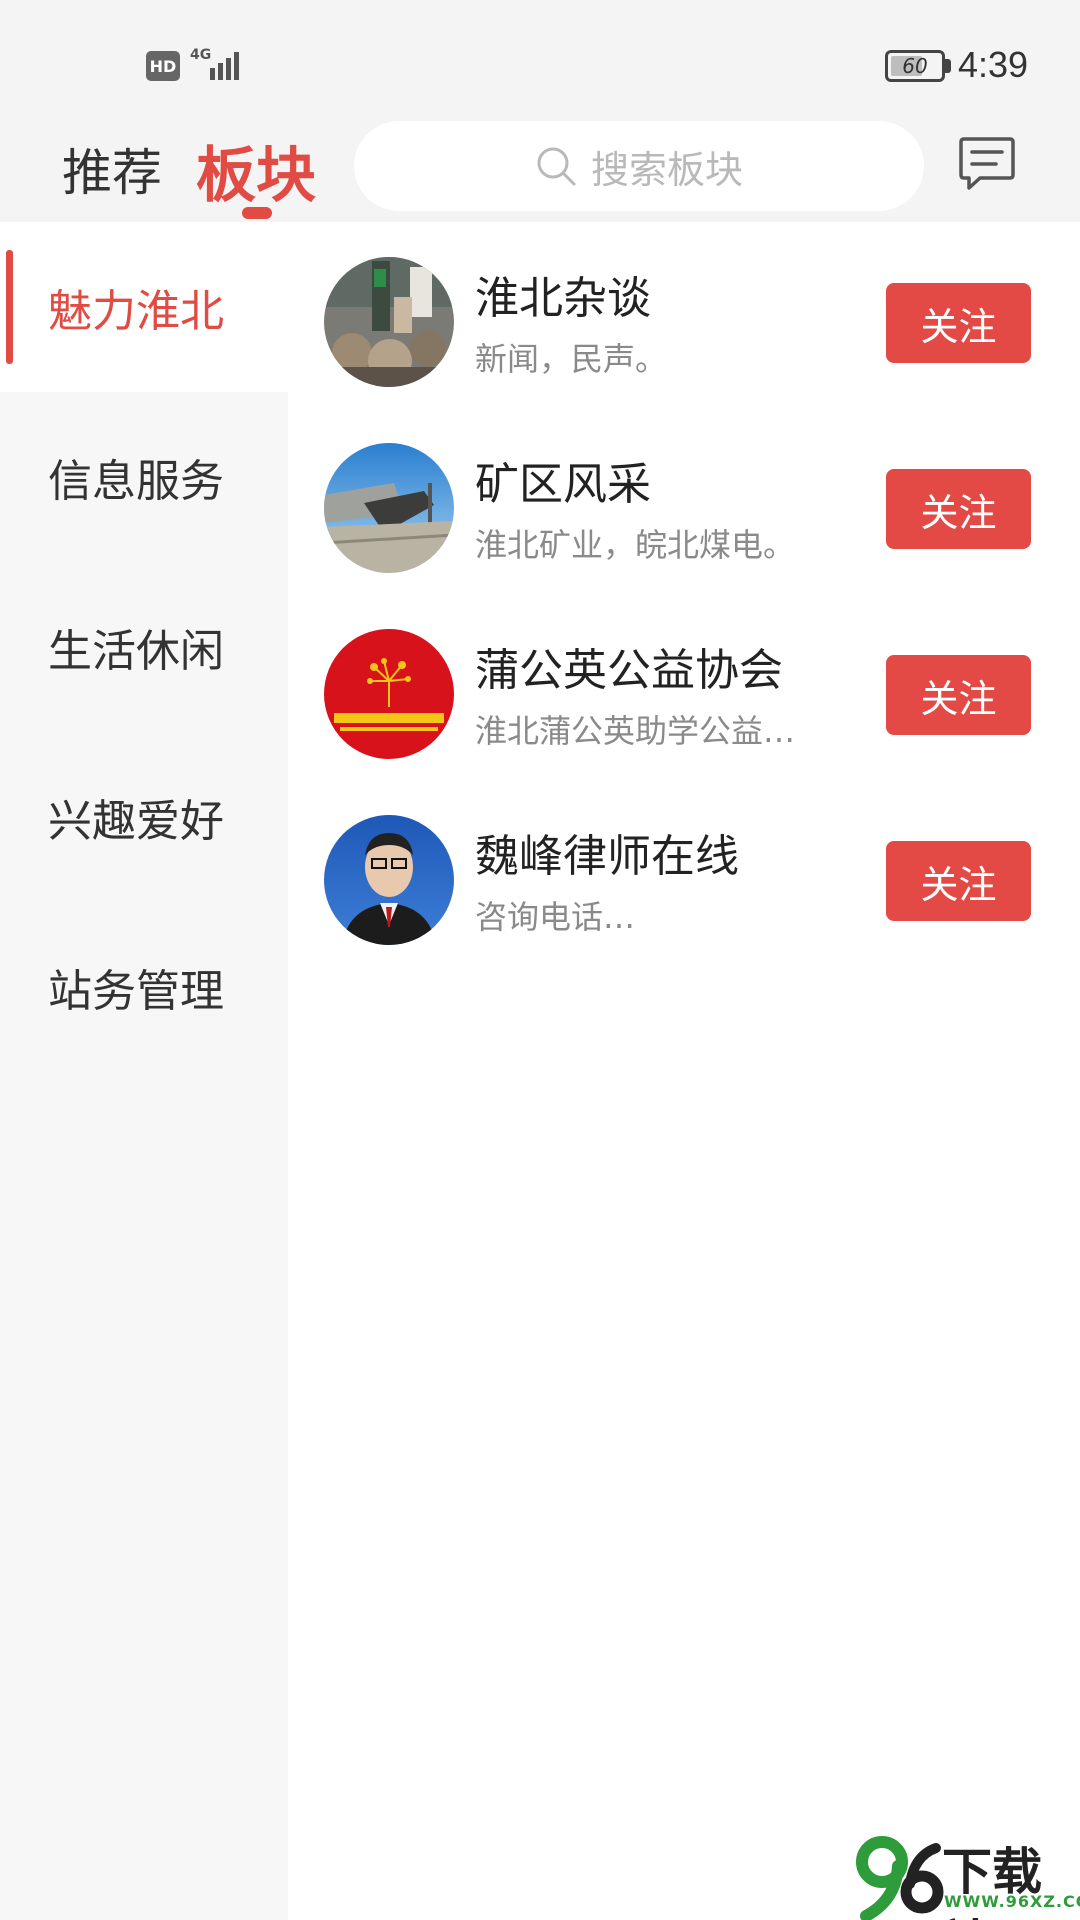 Image resolution: width=1080 pixels, height=1920 pixels. What do you see at coordinates (684, 315) in the screenshot?
I see `list-item: 淮北杂谈 新闻，民声。 关注` at bounding box center [684, 315].